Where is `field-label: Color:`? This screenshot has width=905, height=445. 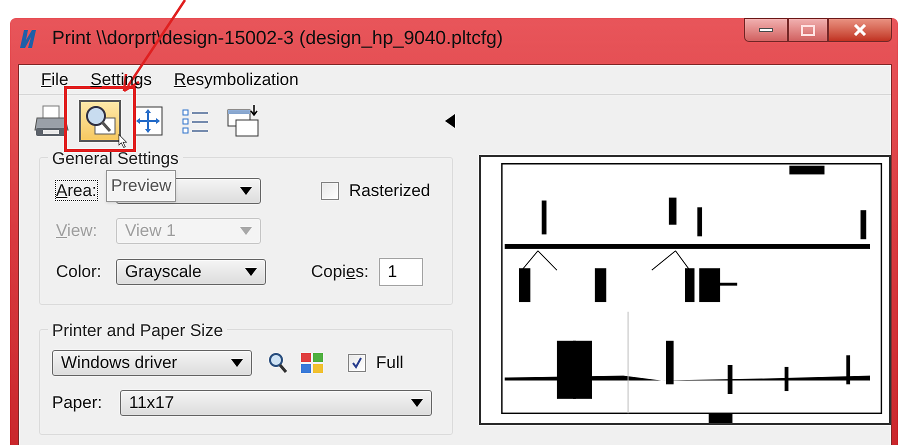 field-label: Color: is located at coordinates (79, 271).